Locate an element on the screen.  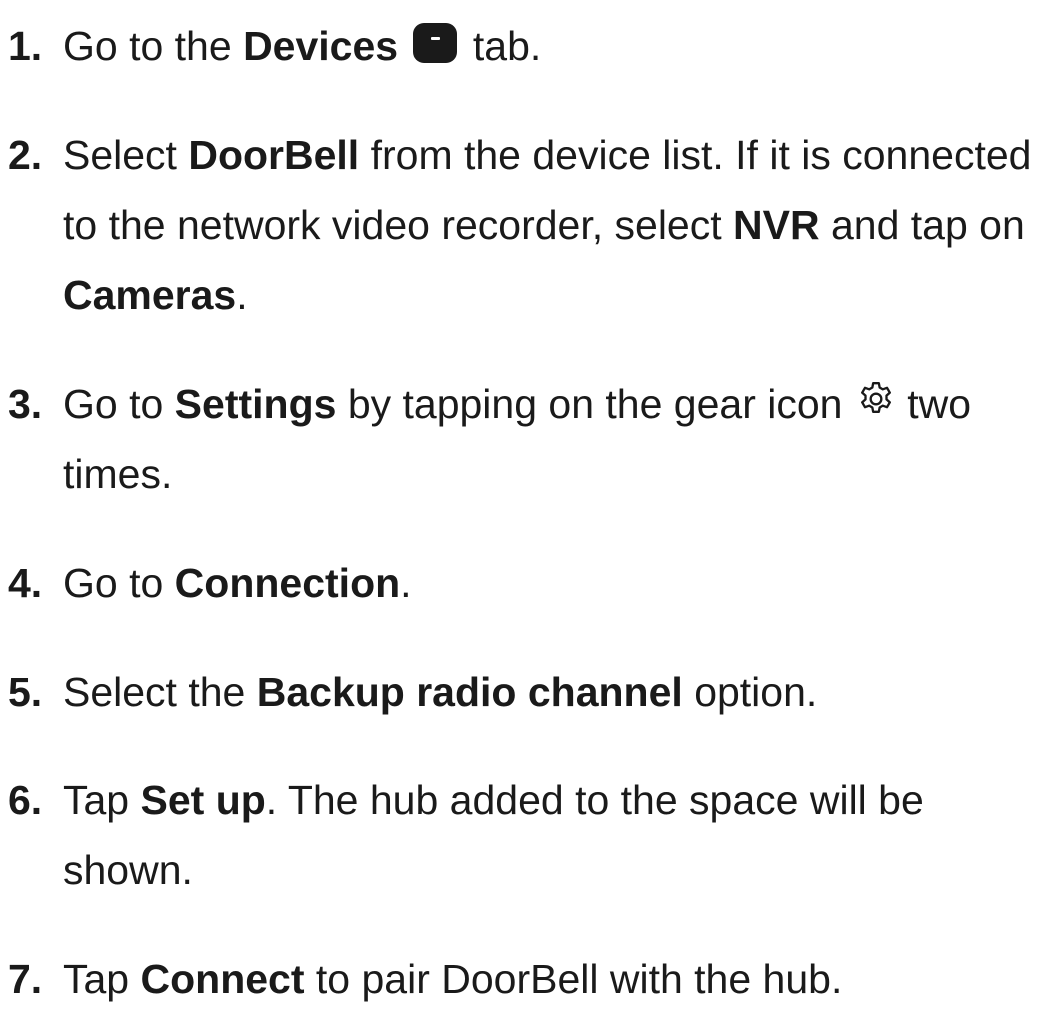
step-text: Go to Connection. is located at coordinates (237, 583).